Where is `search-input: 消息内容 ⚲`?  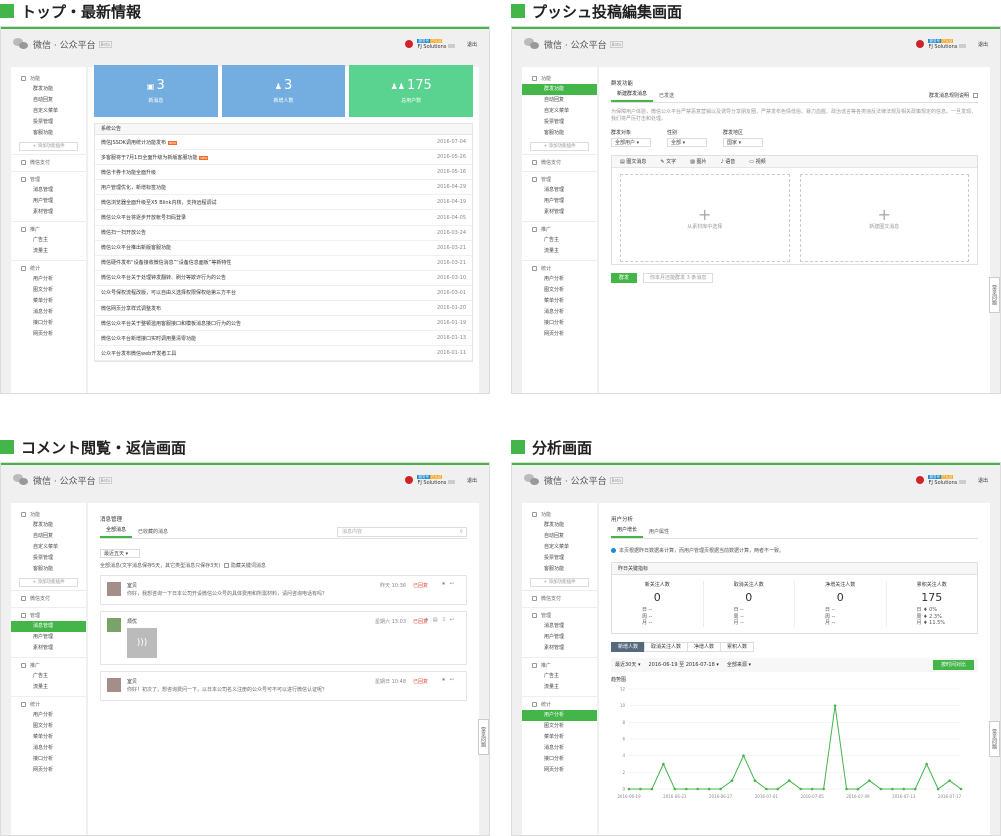 search-input: 消息内容 ⚲ is located at coordinates (402, 532).